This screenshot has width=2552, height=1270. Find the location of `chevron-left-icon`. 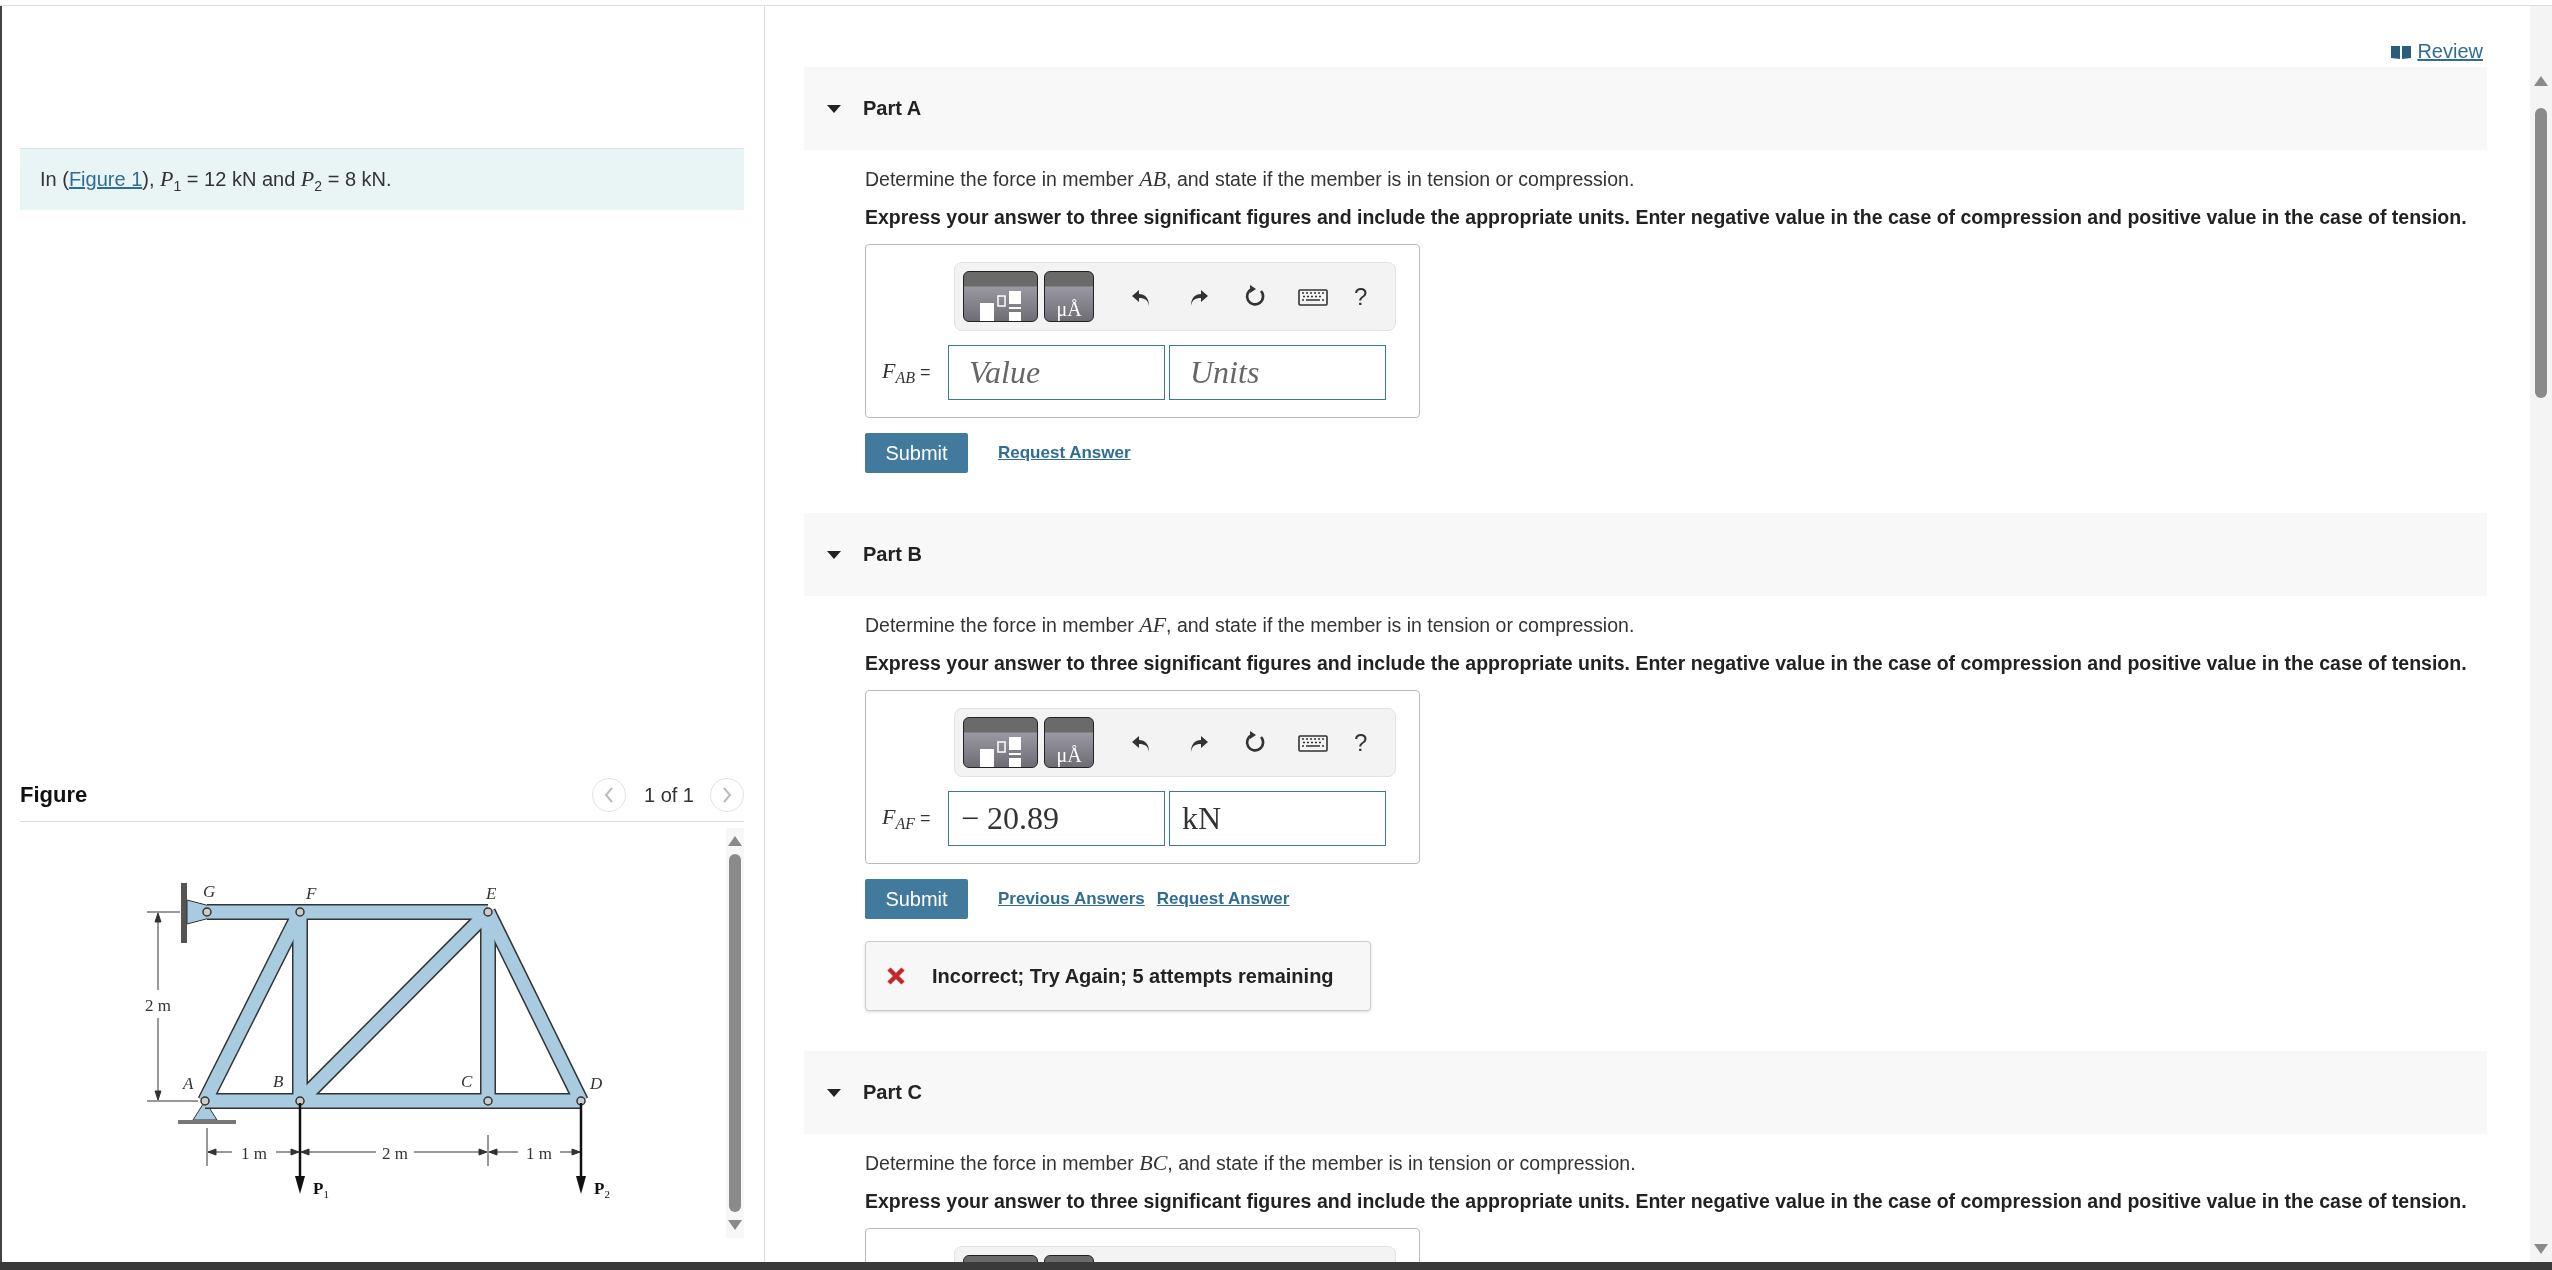

chevron-left-icon is located at coordinates (608, 795).